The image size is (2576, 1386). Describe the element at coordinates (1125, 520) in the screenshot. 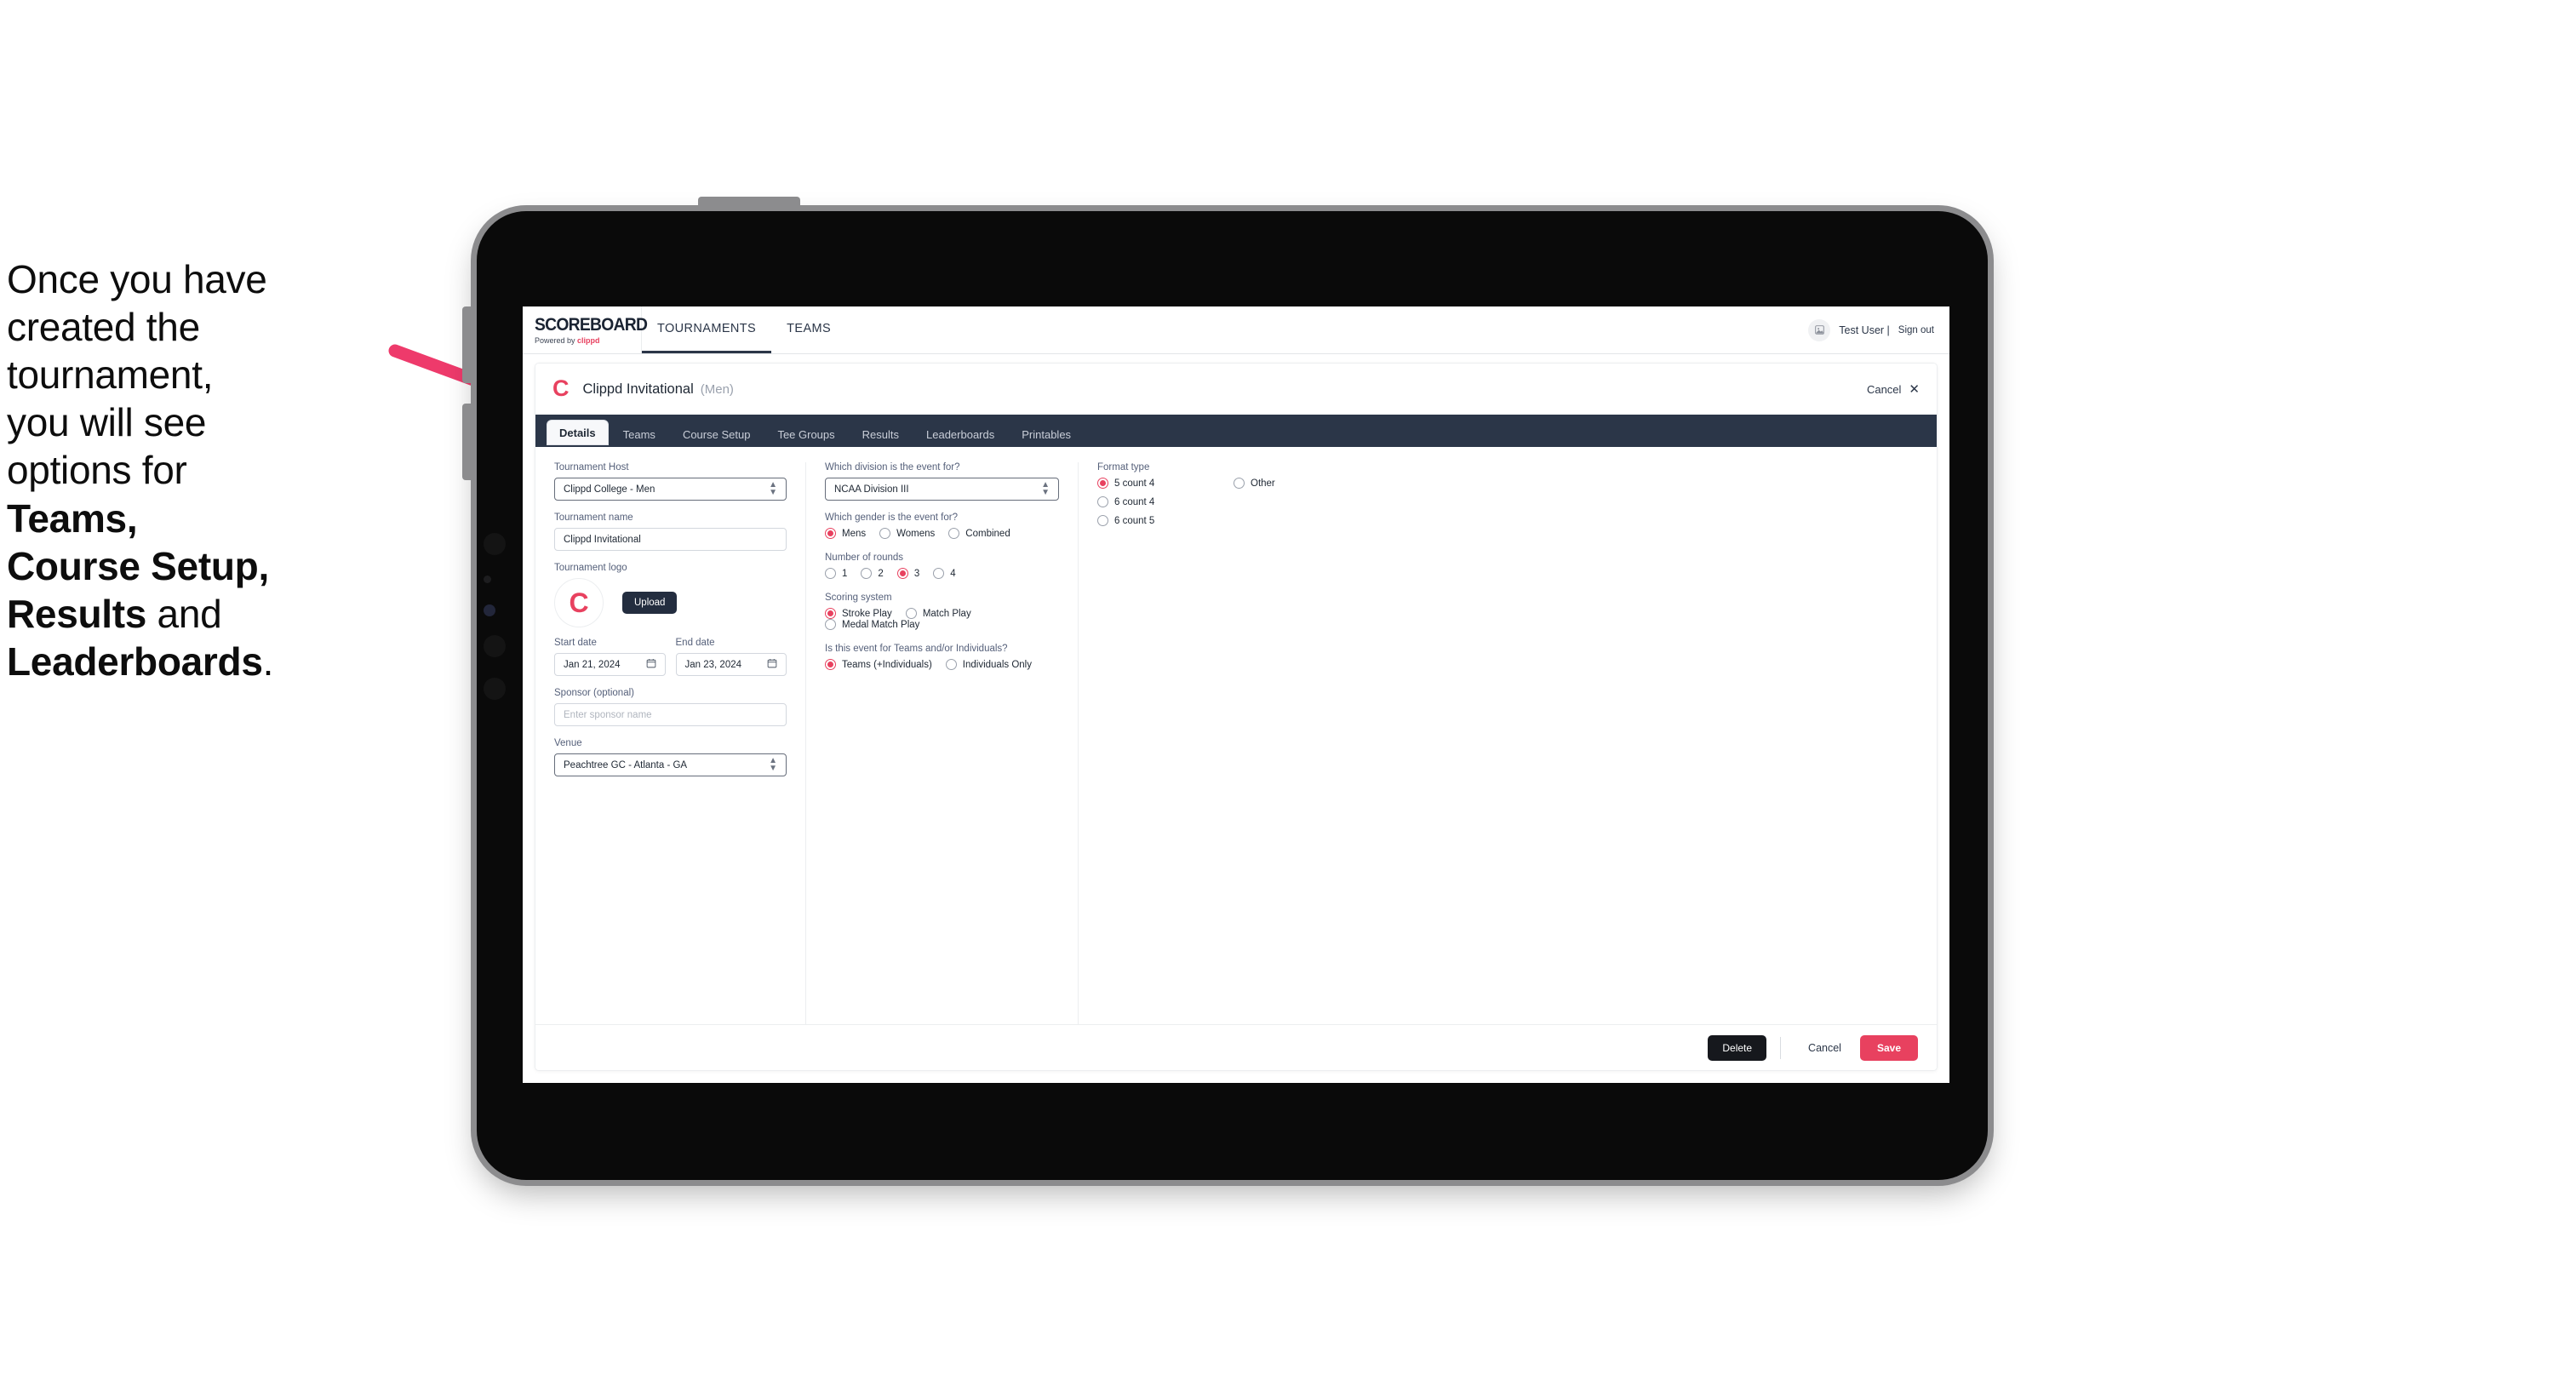

I see `radio-format-6-count-5: 6 count 5` at that location.